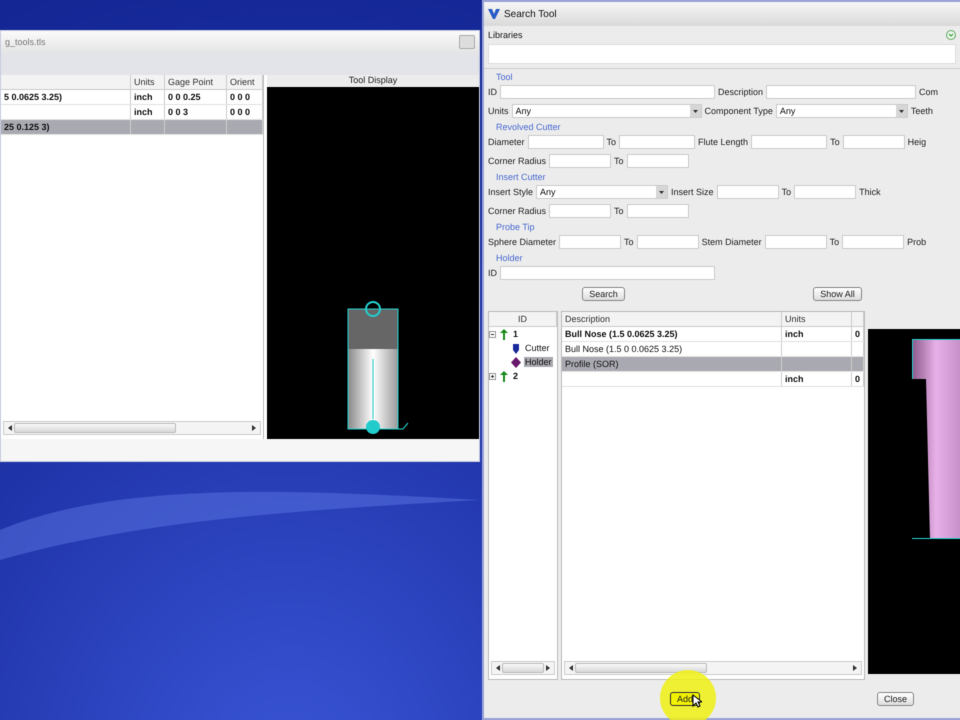  What do you see at coordinates (66, 127) in the screenshot?
I see `table-cell: 25 0.125 3)` at bounding box center [66, 127].